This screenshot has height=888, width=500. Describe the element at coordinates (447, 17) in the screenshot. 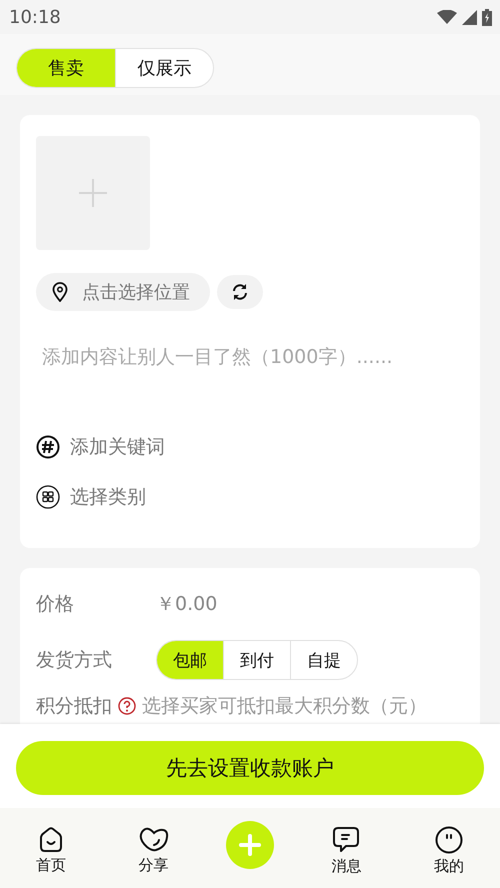

I see `wifi-icon` at that location.